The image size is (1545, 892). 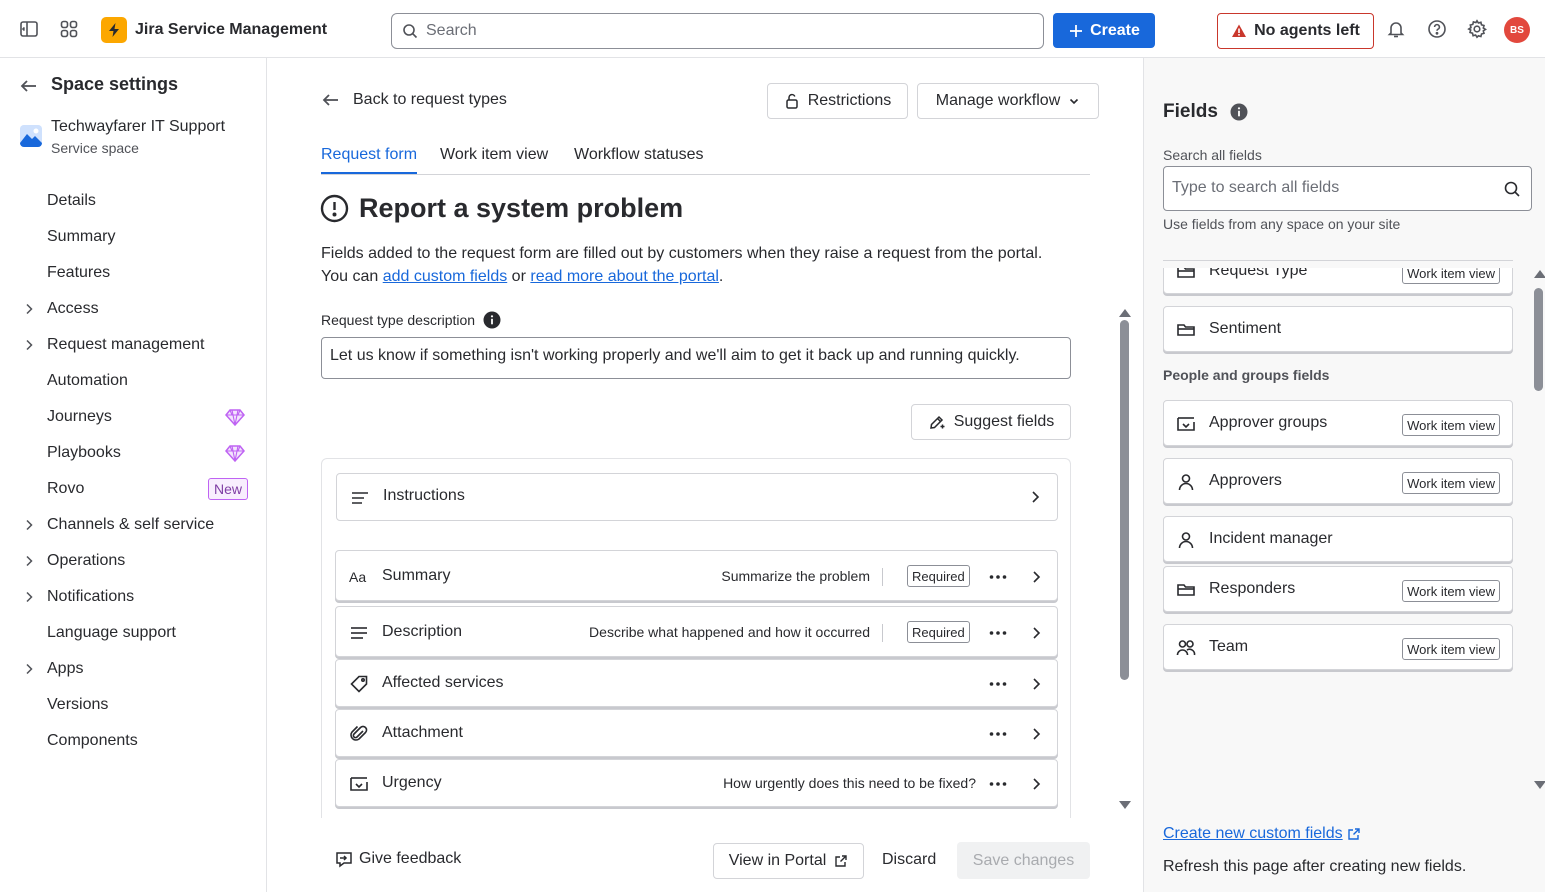 What do you see at coordinates (1295, 31) in the screenshot?
I see `no-agents-left-button: No agents left` at bounding box center [1295, 31].